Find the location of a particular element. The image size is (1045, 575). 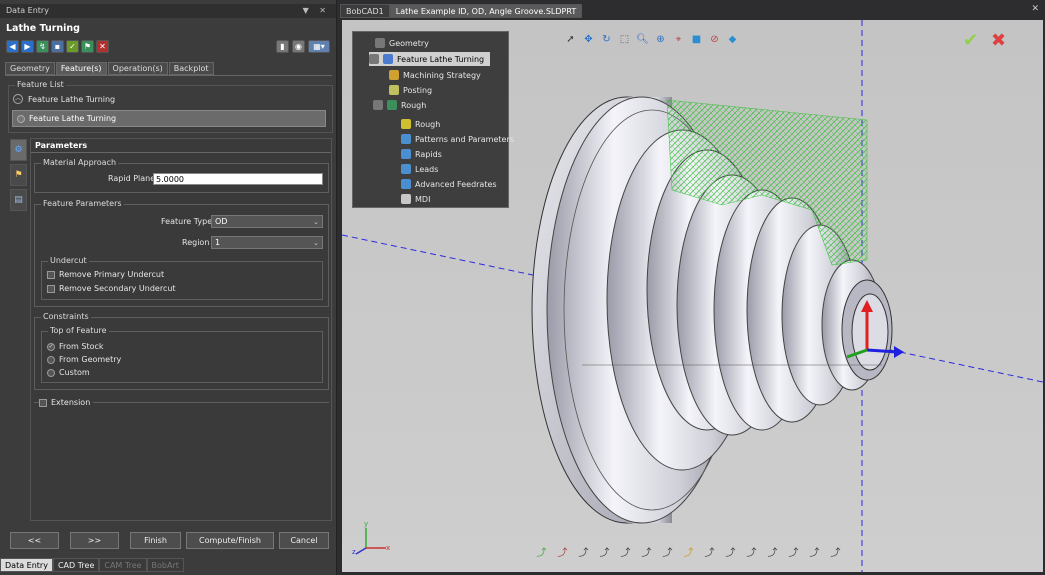

from-stock-radio: ✓ From Stock is located at coordinates (75, 346).